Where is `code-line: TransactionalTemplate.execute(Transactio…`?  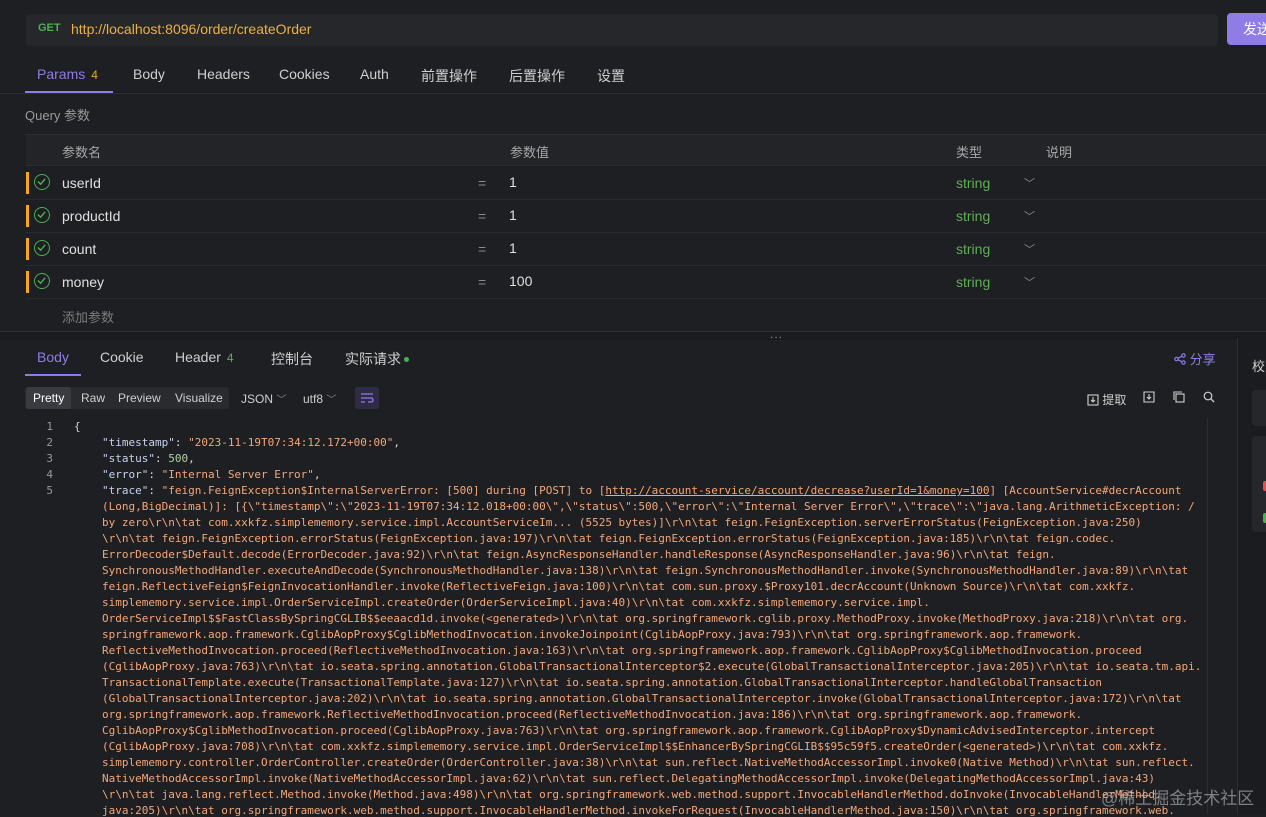 code-line: TransactionalTemplate.execute(Transactio… is located at coordinates (602, 682).